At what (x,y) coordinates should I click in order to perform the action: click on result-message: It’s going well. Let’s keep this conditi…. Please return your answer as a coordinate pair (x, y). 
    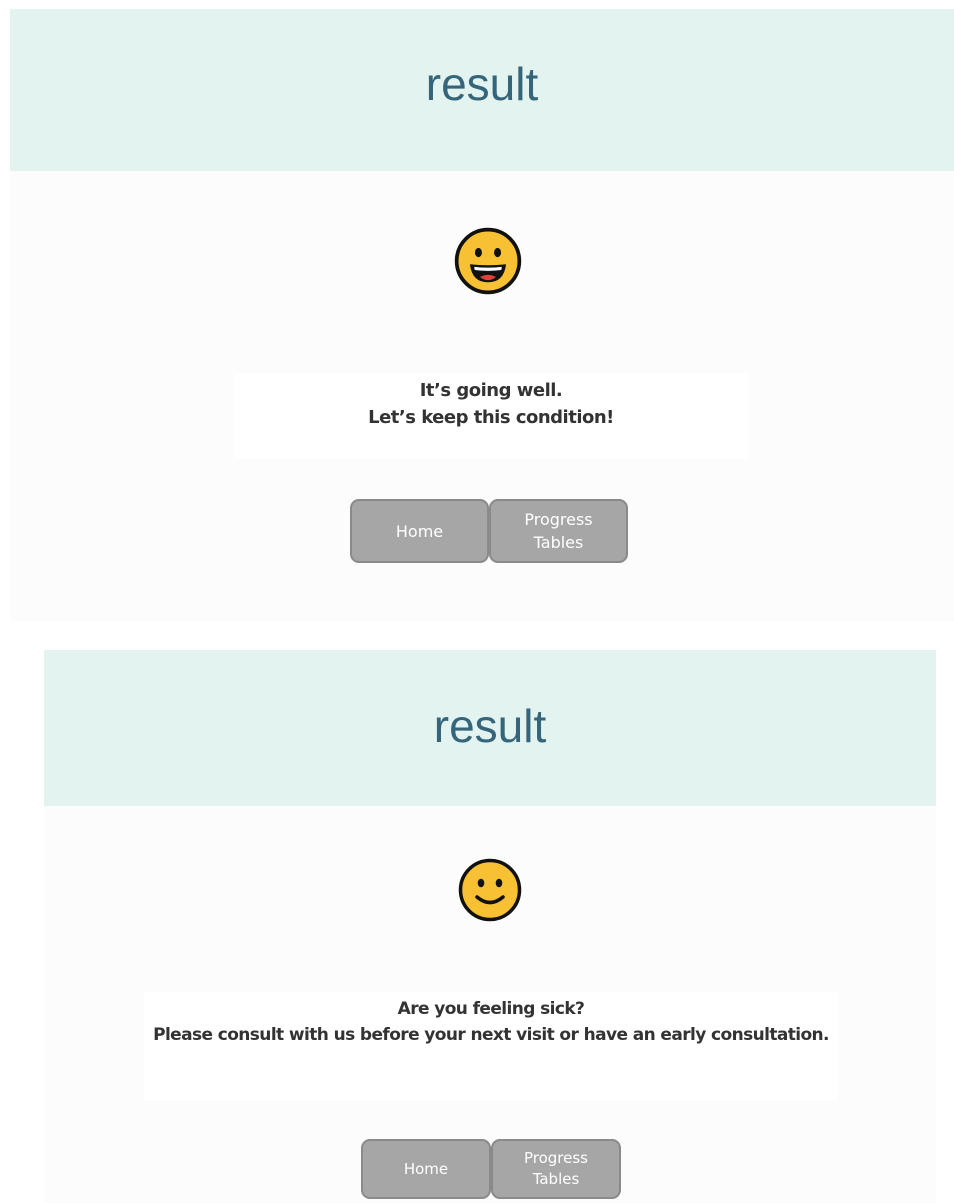
    Looking at the image, I should click on (491, 416).